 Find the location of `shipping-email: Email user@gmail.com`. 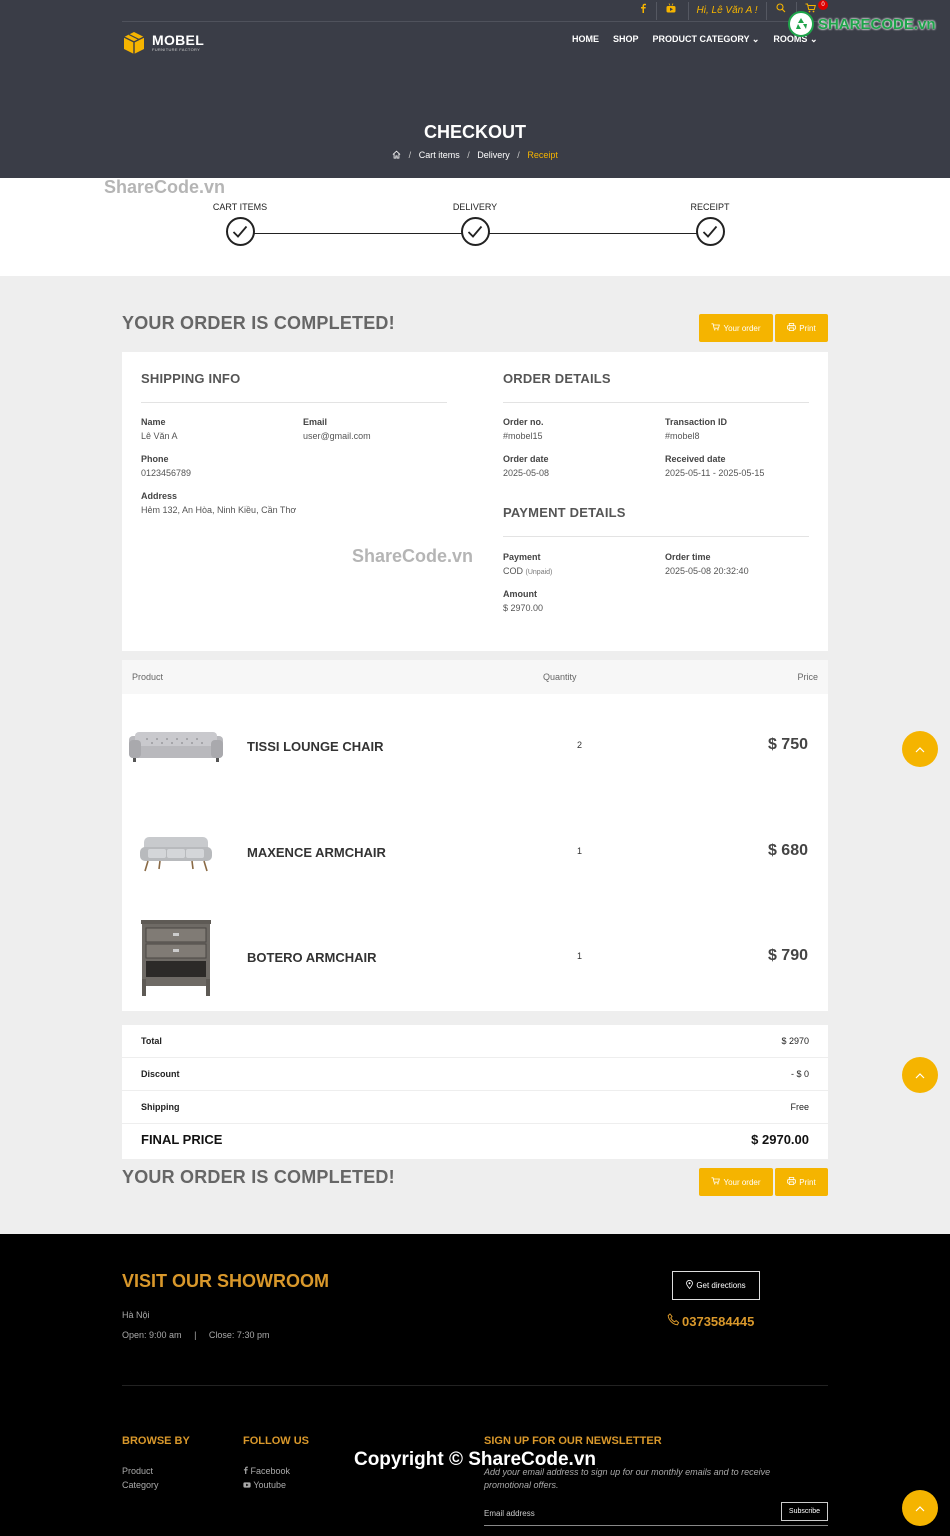

shipping-email: Email user@gmail.com is located at coordinates (378, 429).